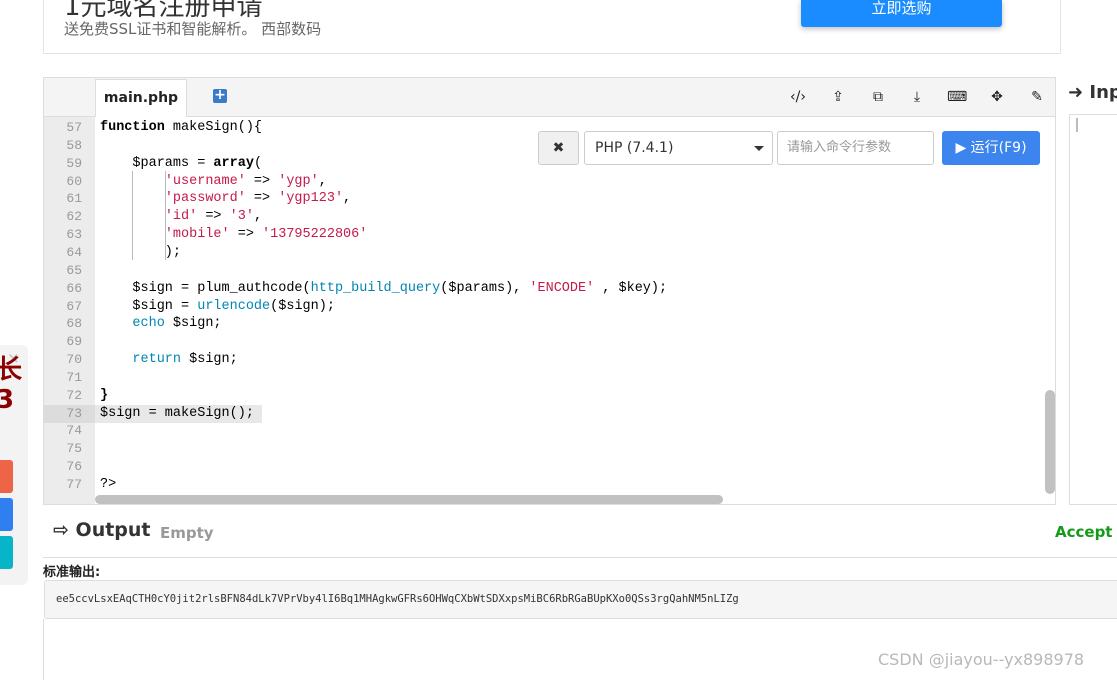 Image resolution: width=1117 pixels, height=680 pixels. What do you see at coordinates (562, 288) in the screenshot?
I see `code-token-str: 'ENCODE'` at bounding box center [562, 288].